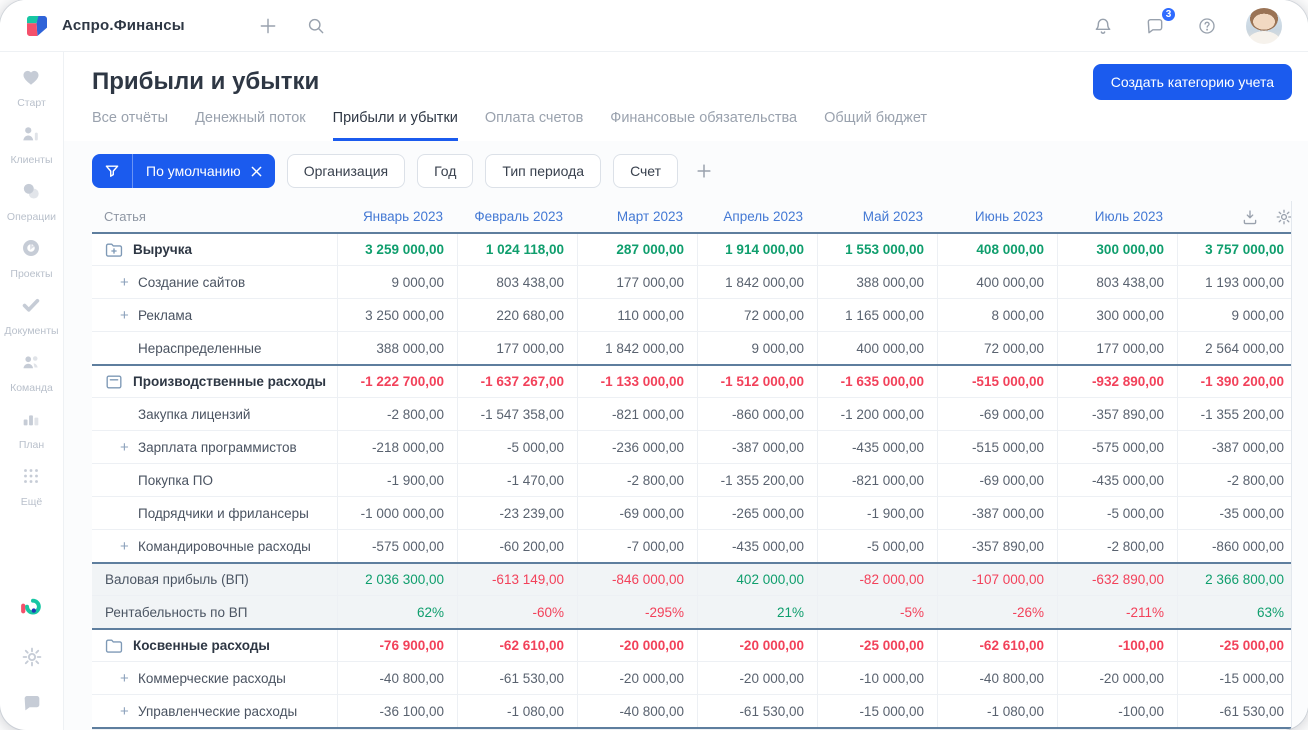  Describe the element at coordinates (1283, 217) in the screenshot. I see `table-settings-gear-icon` at that location.